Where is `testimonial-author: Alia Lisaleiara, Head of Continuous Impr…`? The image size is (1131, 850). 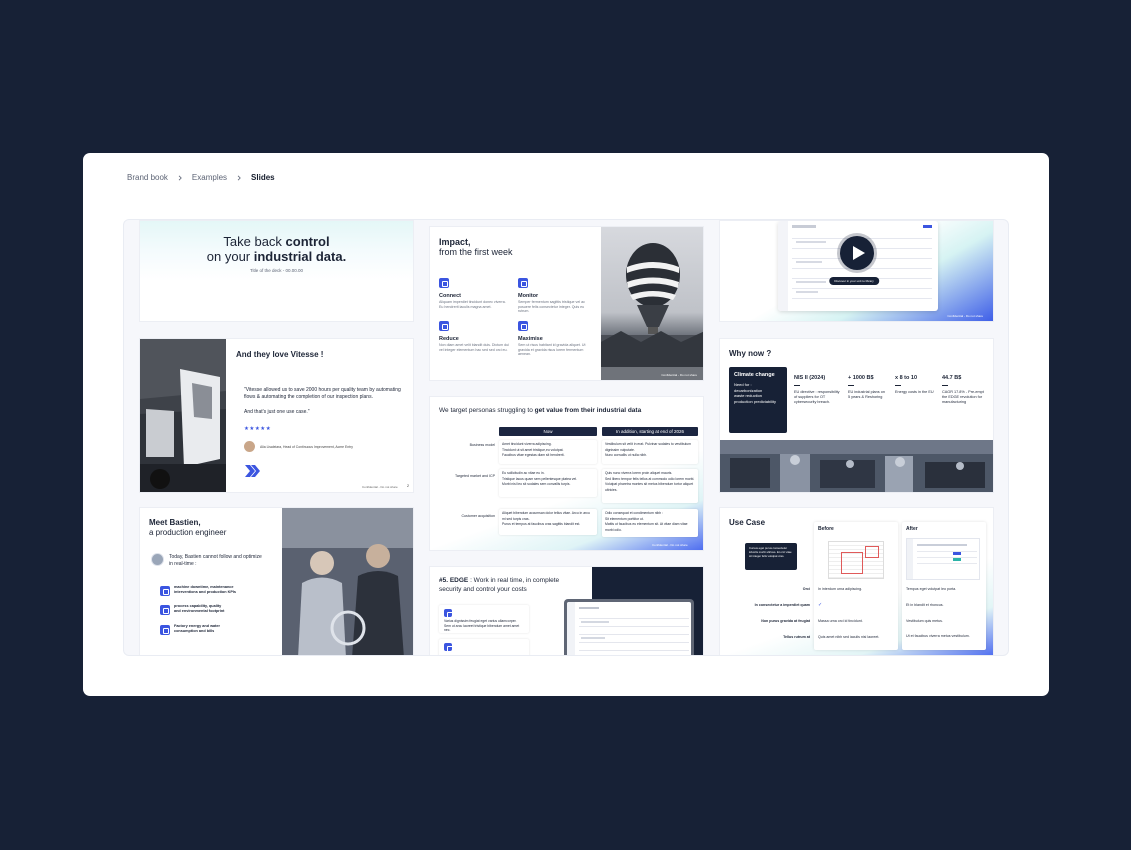
testimonial-author: Alia Lisaleiara, Head of Continuous Impr… is located at coordinates (306, 447).